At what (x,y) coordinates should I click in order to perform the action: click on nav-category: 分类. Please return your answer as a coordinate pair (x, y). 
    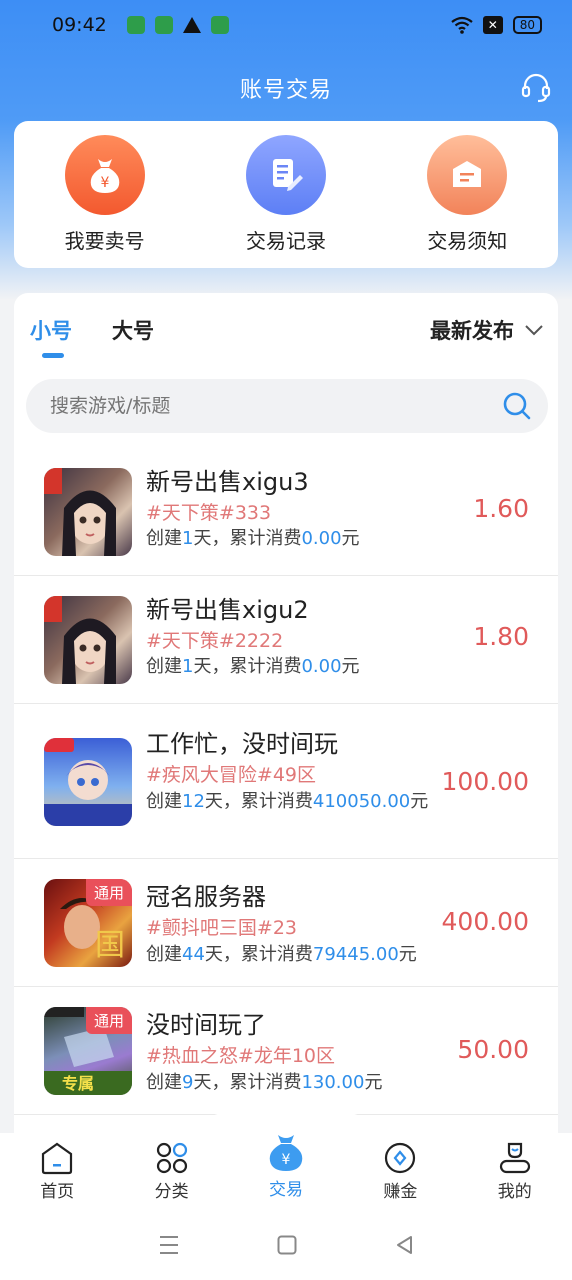
    Looking at the image, I should click on (172, 1167).